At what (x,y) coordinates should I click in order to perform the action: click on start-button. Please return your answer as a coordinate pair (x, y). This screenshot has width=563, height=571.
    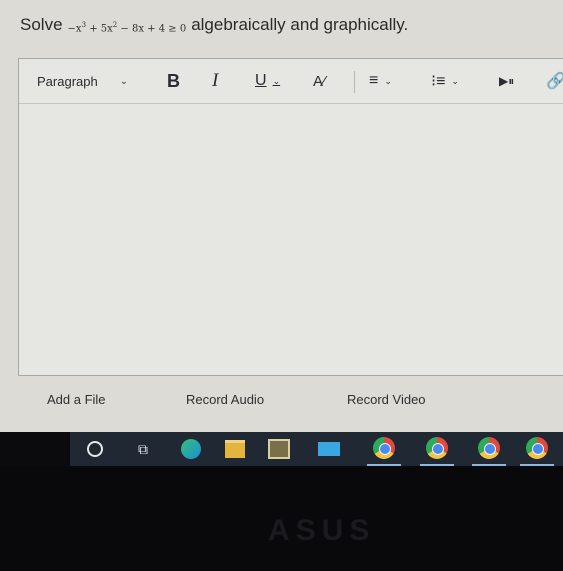
    Looking at the image, I should click on (95, 449).